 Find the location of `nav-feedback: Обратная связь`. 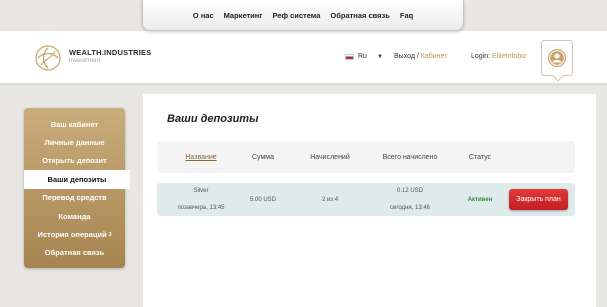

nav-feedback: Обратная связь is located at coordinates (359, 15).